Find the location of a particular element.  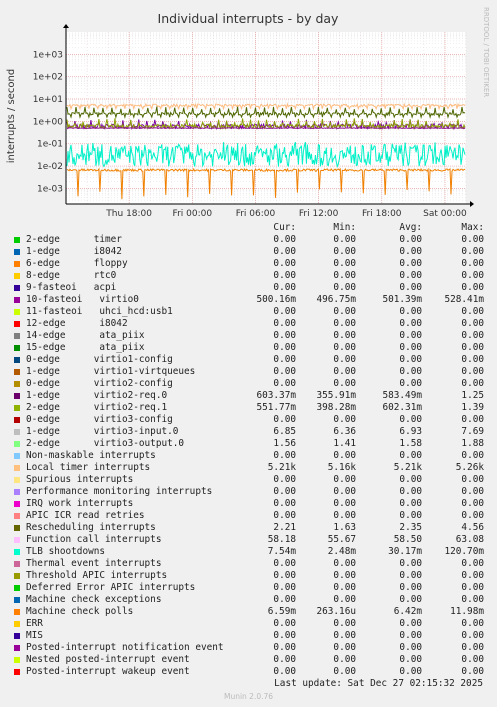

legend-label: Posted-interrupt notification event is located at coordinates (125, 647).